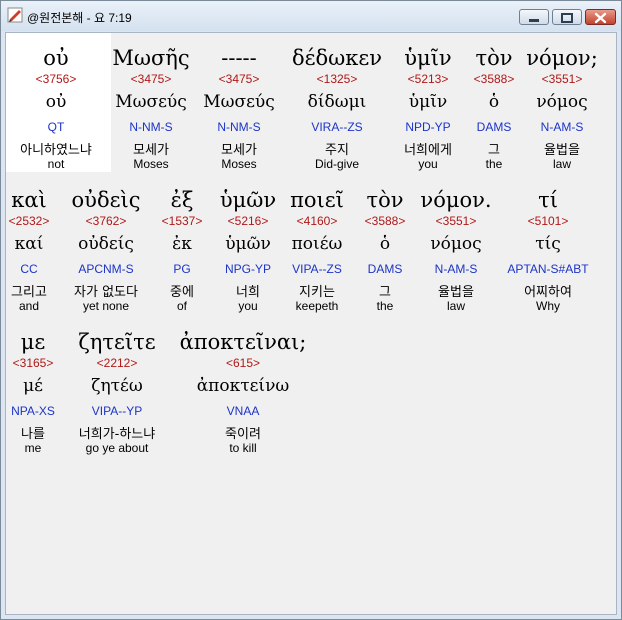 This screenshot has width=622, height=620. What do you see at coordinates (29, 221) in the screenshot?
I see `word-strong: <2532>` at bounding box center [29, 221].